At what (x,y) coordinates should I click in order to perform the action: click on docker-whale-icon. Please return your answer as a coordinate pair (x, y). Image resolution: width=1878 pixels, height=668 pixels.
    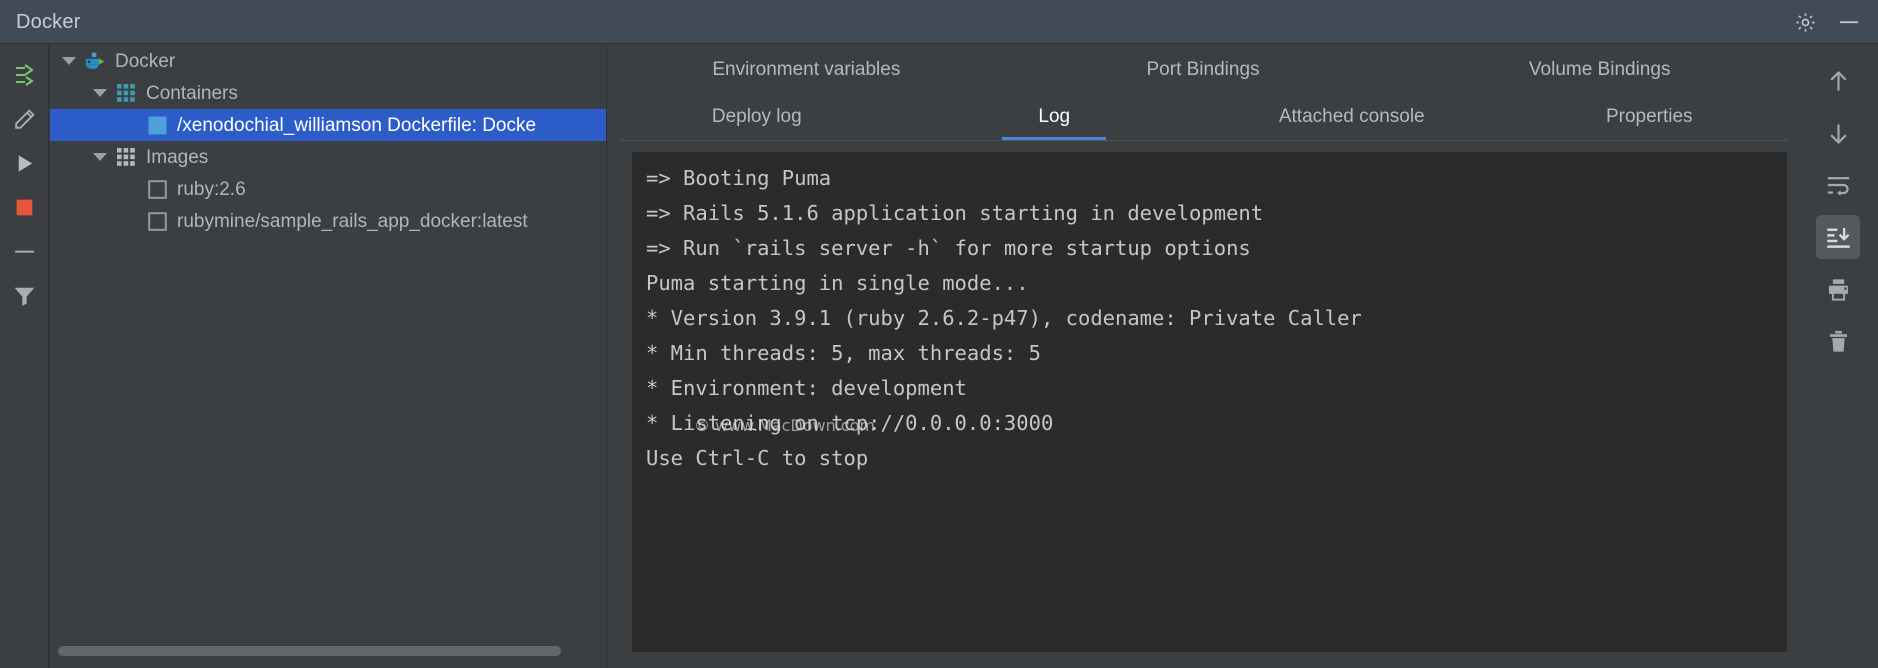
    Looking at the image, I should click on (95, 61).